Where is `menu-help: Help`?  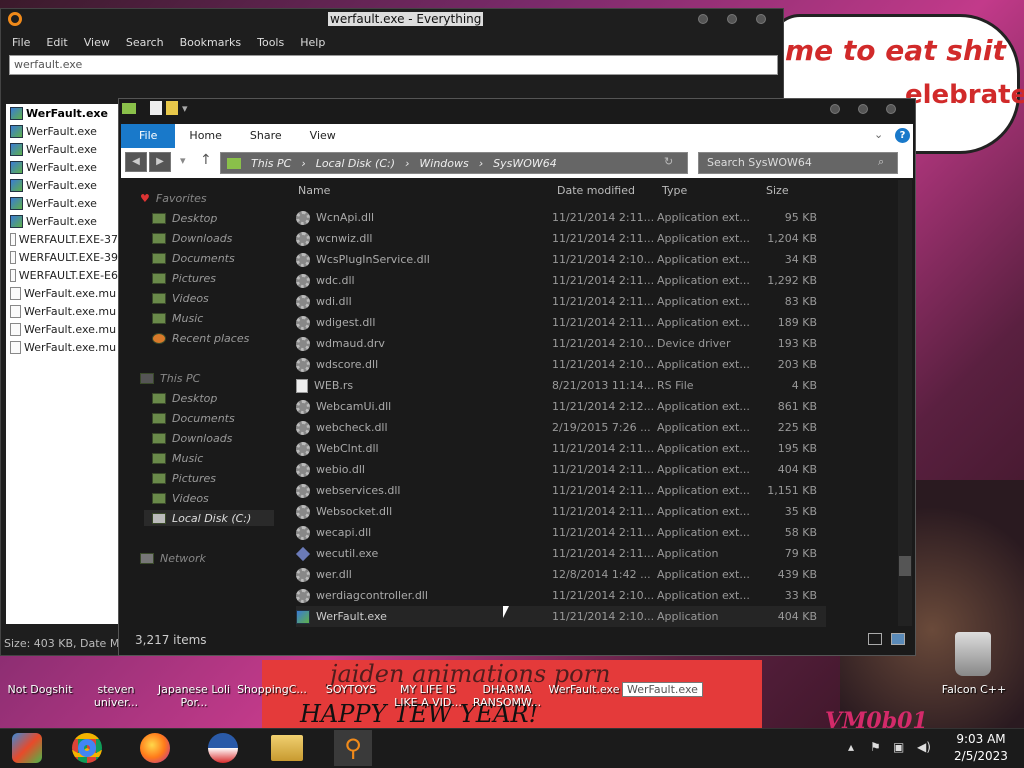
menu-help: Help is located at coordinates (312, 42).